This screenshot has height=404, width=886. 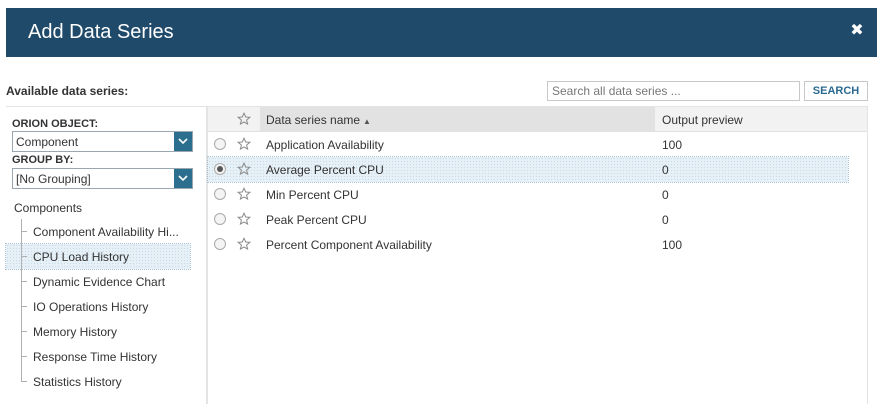 What do you see at coordinates (857, 31) in the screenshot?
I see `close-icon: ✖` at bounding box center [857, 31].